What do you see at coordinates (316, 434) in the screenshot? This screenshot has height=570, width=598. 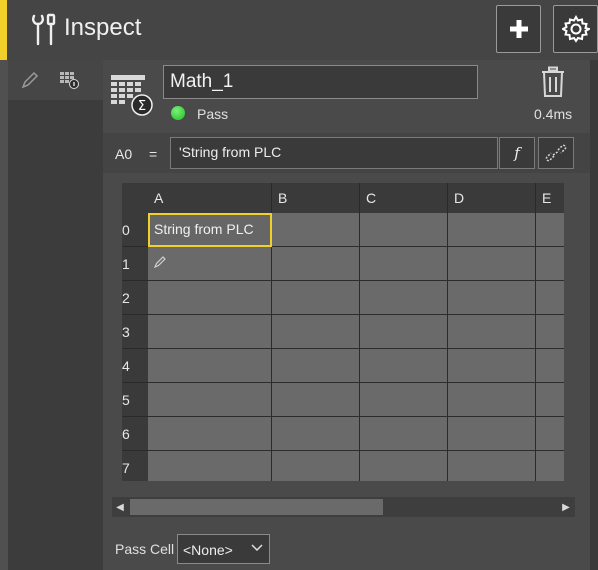 I see `cell-b6` at bounding box center [316, 434].